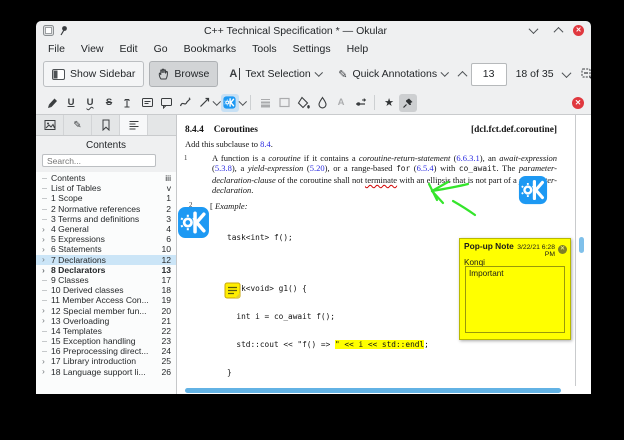 The width and height of the screenshot is (624, 440). I want to click on stamp-tool, so click(229, 102).